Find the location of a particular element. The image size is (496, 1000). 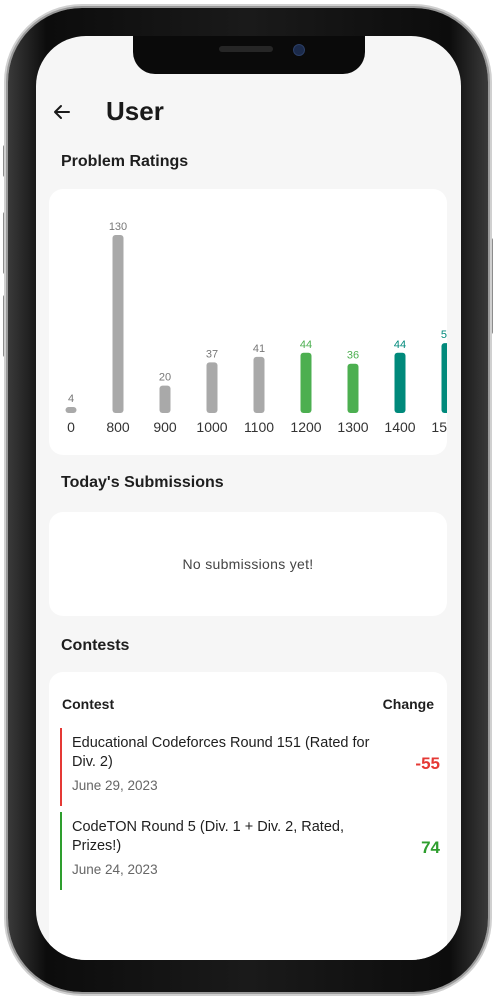

arrow-left-icon is located at coordinates (62, 112).